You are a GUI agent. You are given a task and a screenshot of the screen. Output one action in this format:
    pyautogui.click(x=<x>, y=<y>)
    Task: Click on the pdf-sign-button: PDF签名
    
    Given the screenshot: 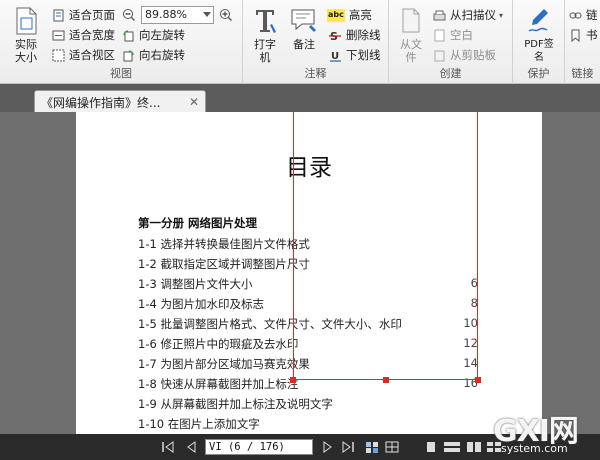 What is the action you would take?
    pyautogui.click(x=539, y=35)
    